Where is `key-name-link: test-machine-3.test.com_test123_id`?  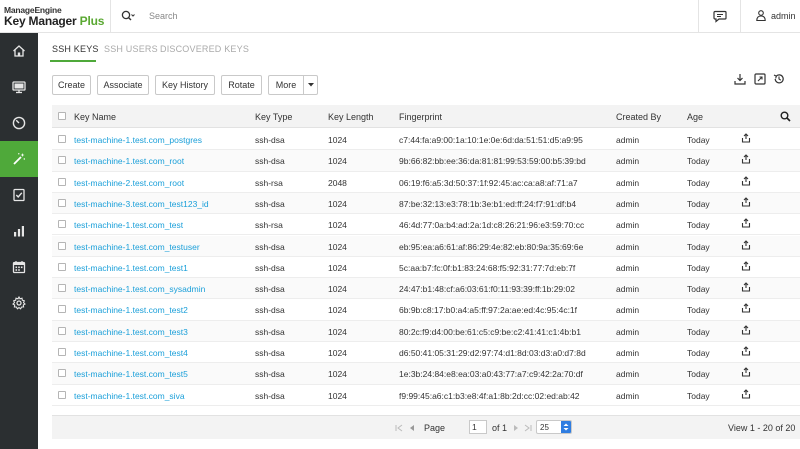 key-name-link: test-machine-3.test.com_test123_id is located at coordinates (141, 204).